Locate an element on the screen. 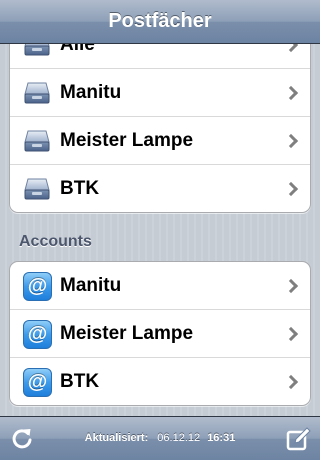  bottom-toolbar: Aktualisiert: 06.12.12 16:31 is located at coordinates (160, 438).